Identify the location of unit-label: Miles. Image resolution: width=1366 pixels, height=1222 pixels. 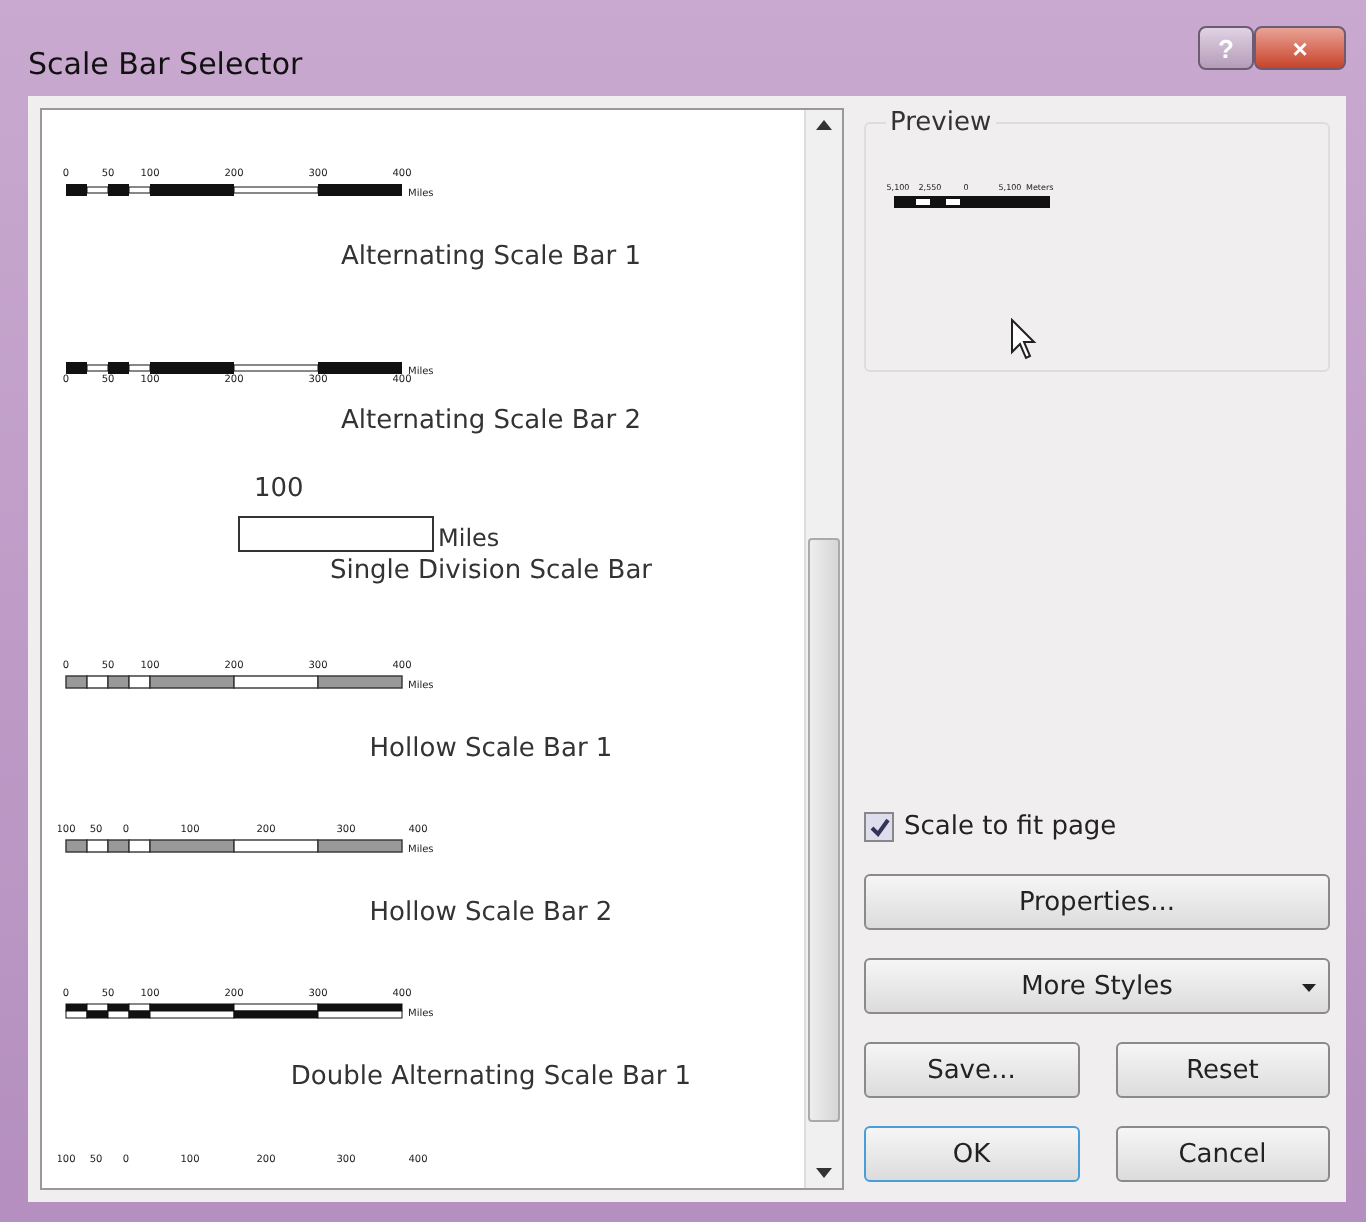
(469, 538).